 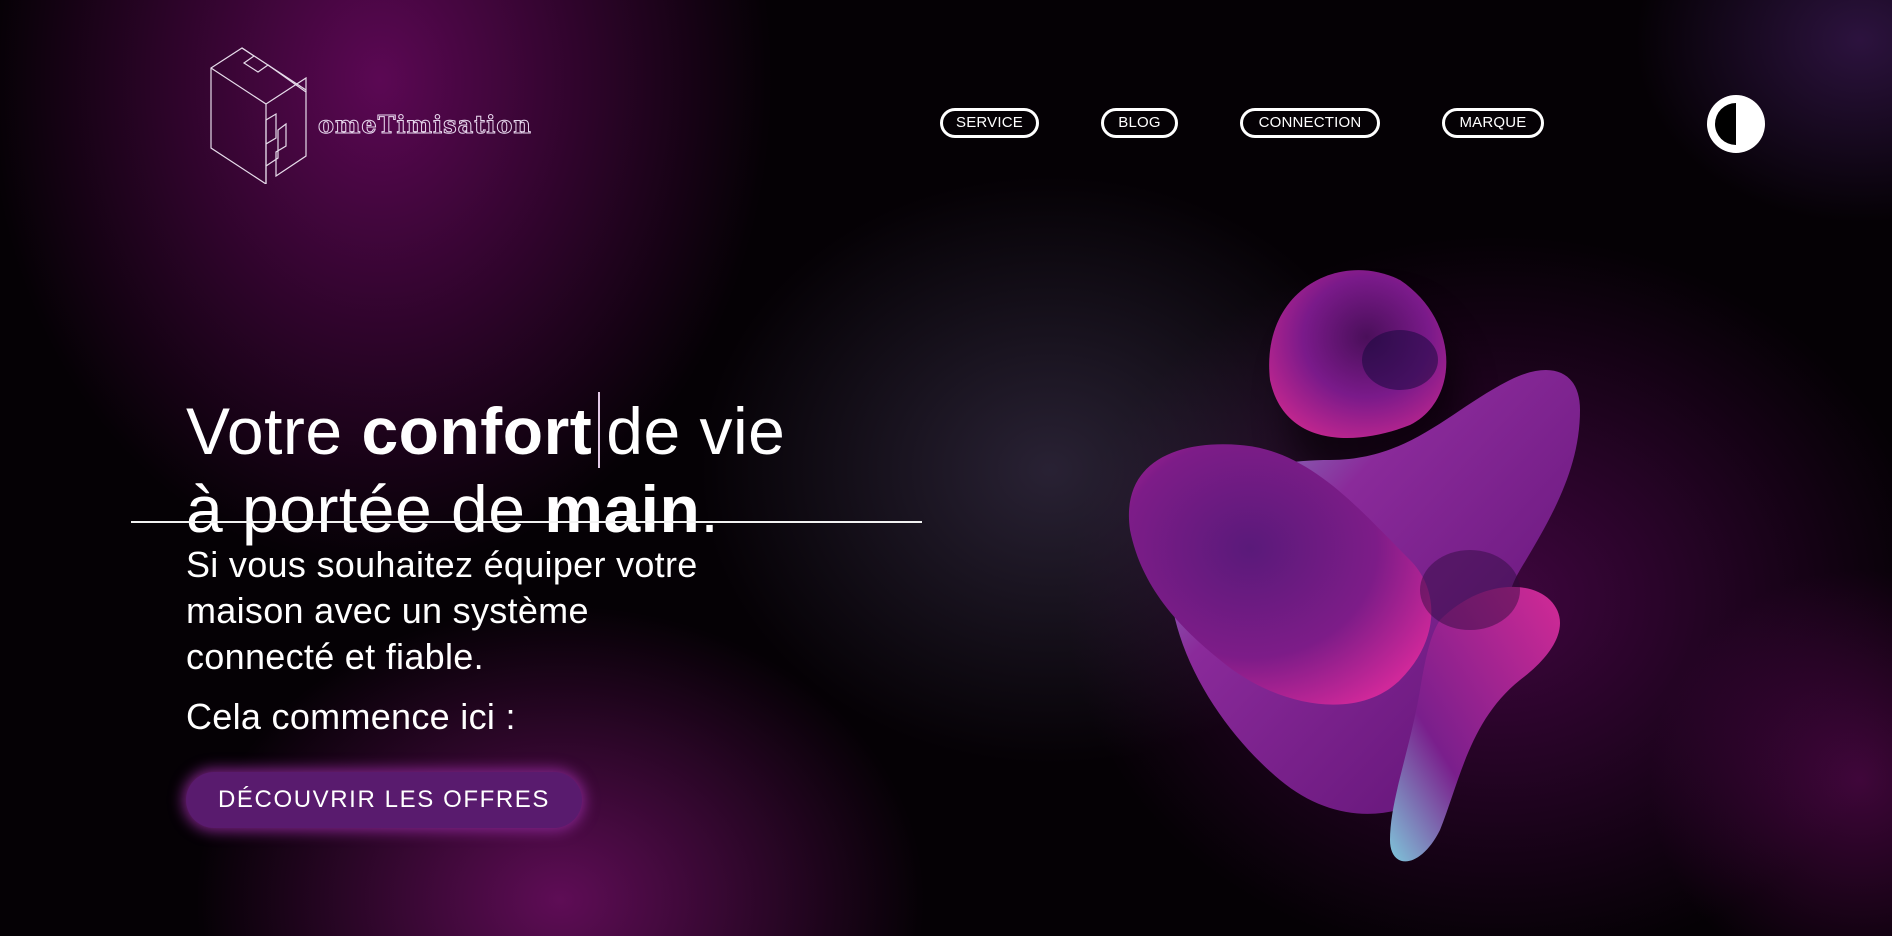 I want to click on nav-blog-button: BLOG, so click(x=1139, y=123).